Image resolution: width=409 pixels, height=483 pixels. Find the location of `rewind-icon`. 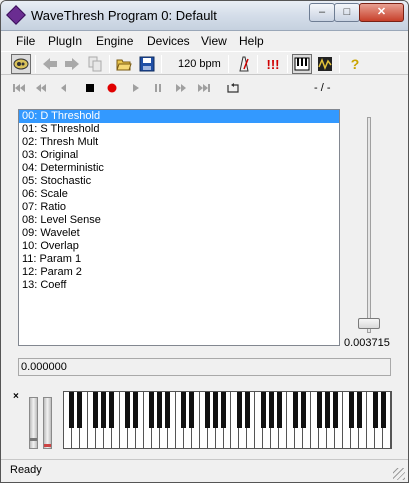

rewind-icon is located at coordinates (41, 88).